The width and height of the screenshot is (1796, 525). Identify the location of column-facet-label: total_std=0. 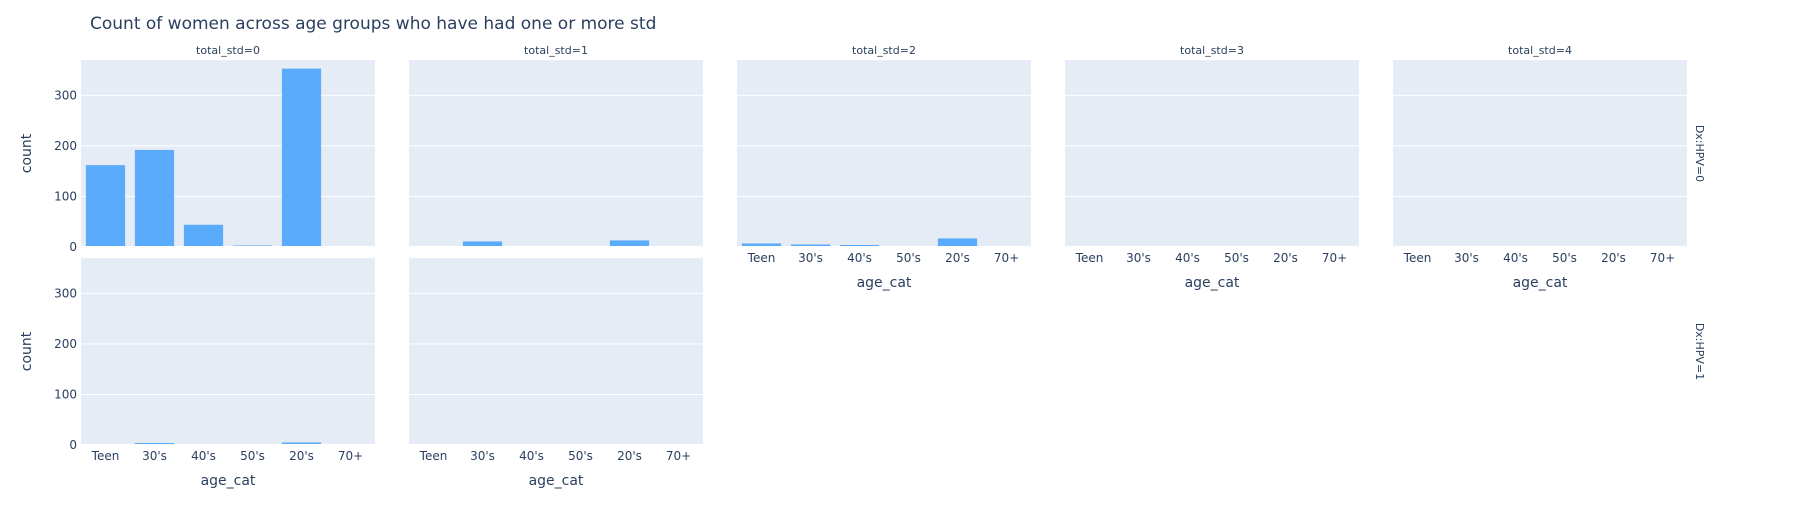
(228, 50).